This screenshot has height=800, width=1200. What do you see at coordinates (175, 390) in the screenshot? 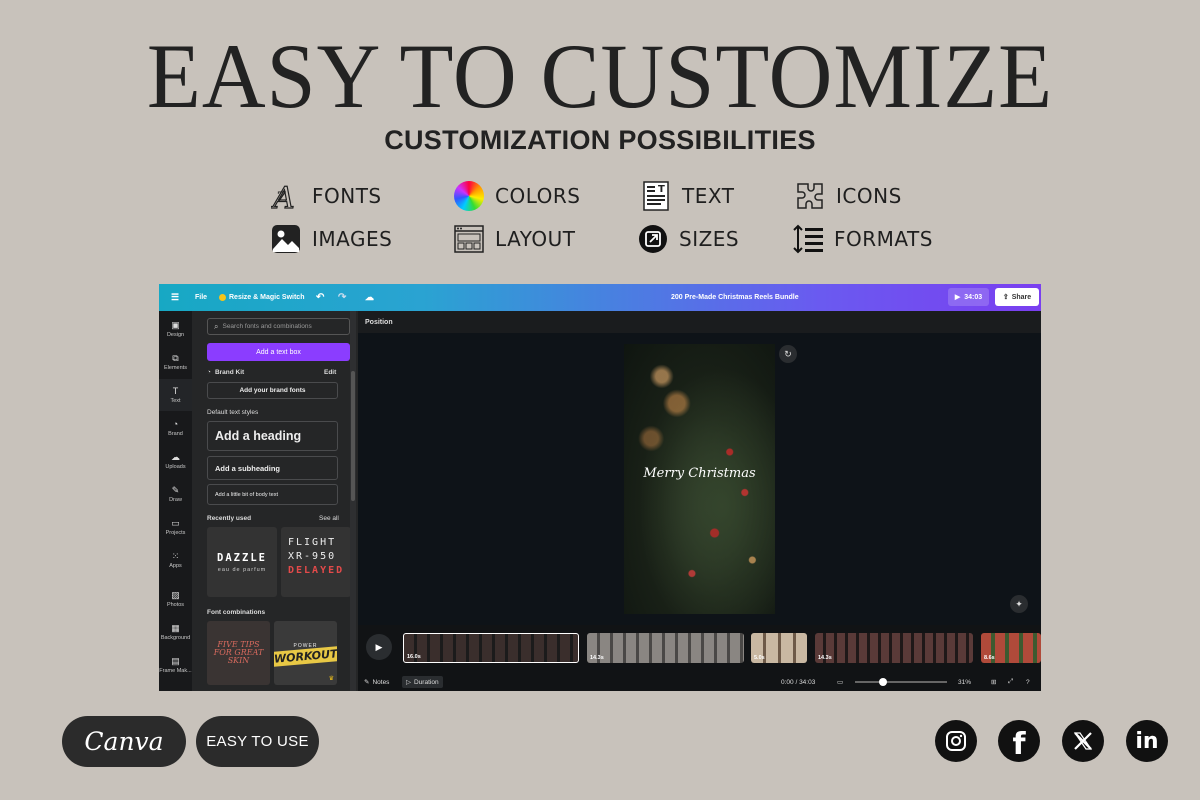
I see `text-icon: T` at bounding box center [175, 390].